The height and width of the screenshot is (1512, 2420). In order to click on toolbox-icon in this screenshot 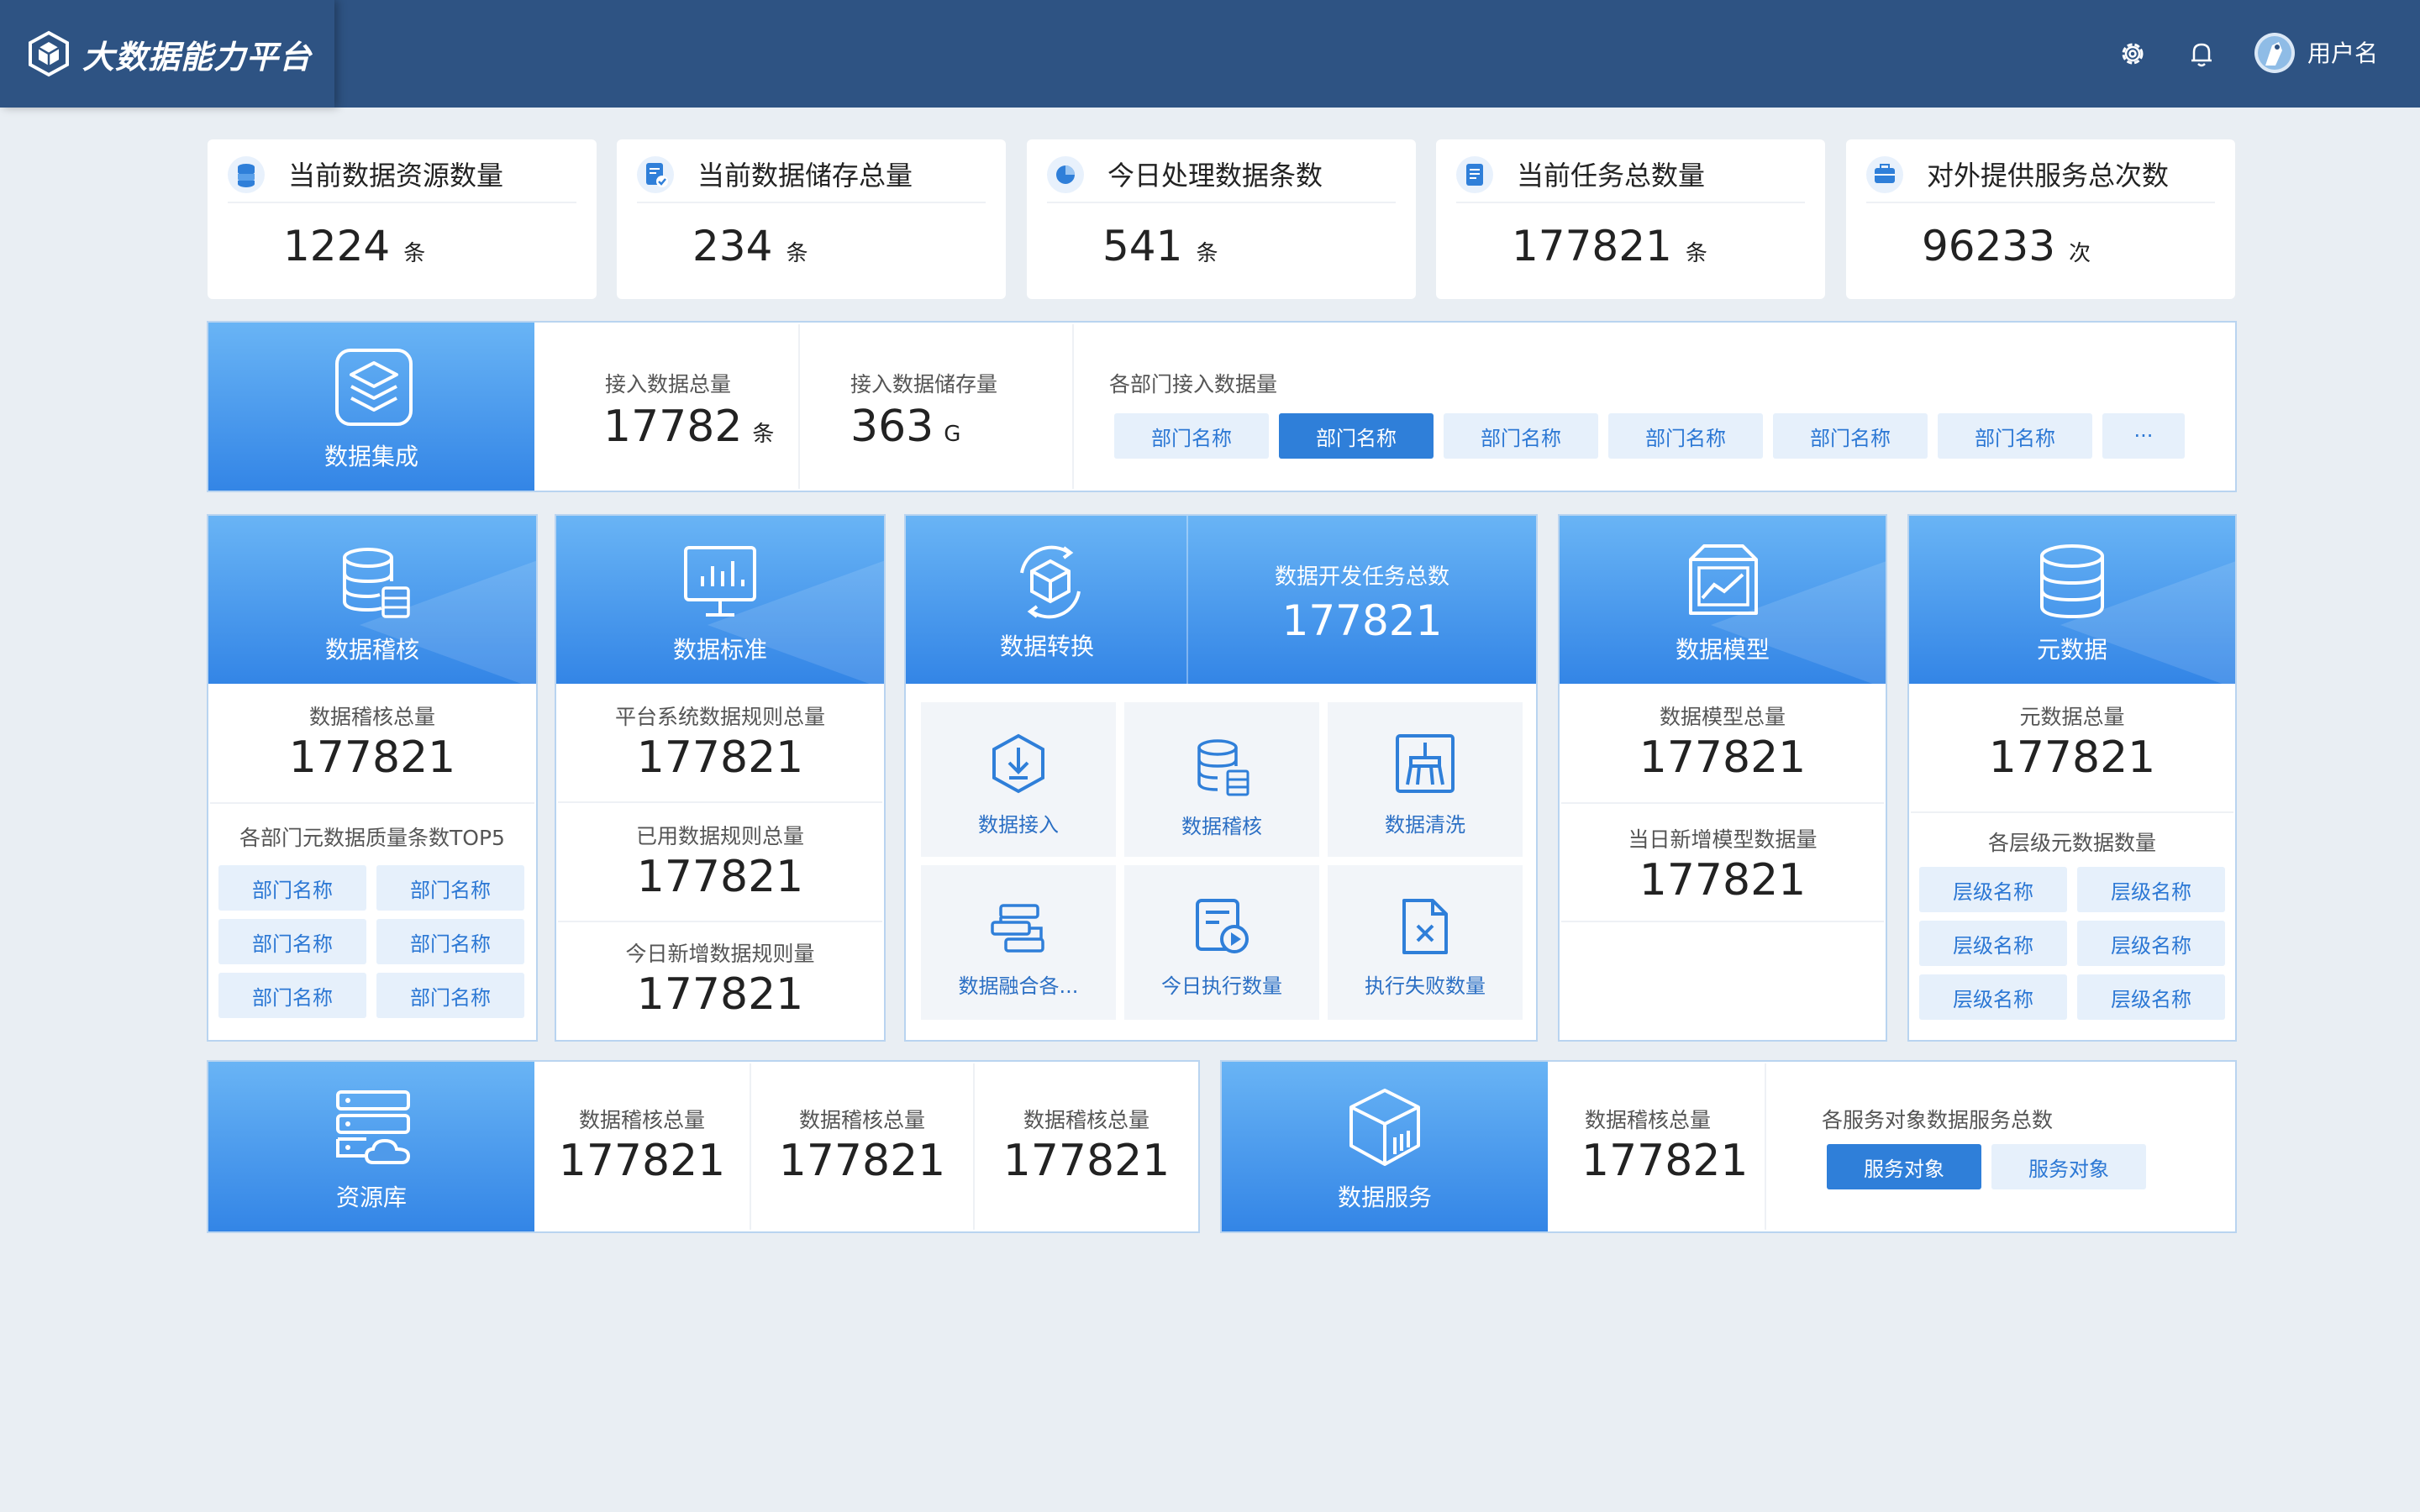, I will do `click(1884, 174)`.